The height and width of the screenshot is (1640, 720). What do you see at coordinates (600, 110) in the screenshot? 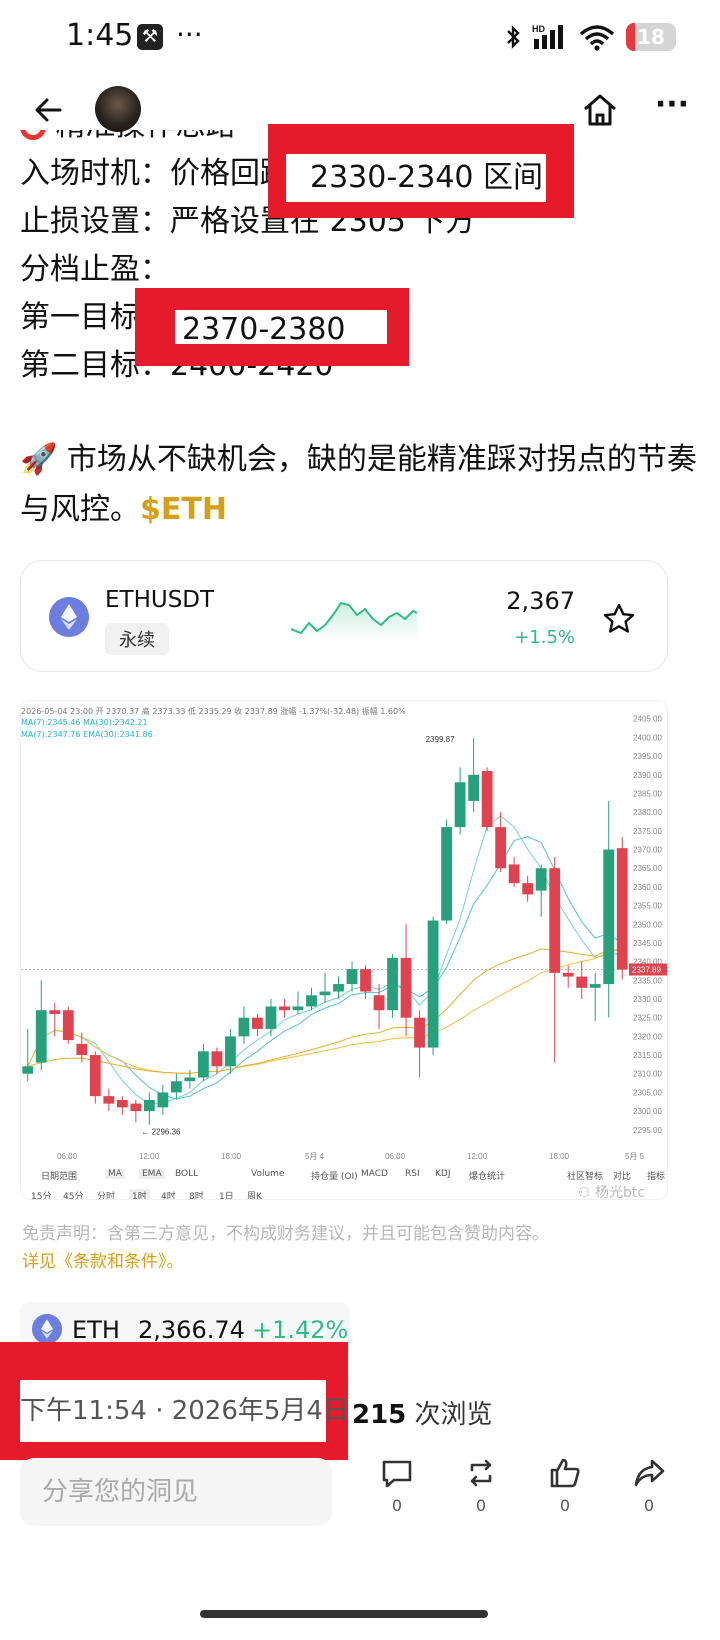
I see `home-button` at bounding box center [600, 110].